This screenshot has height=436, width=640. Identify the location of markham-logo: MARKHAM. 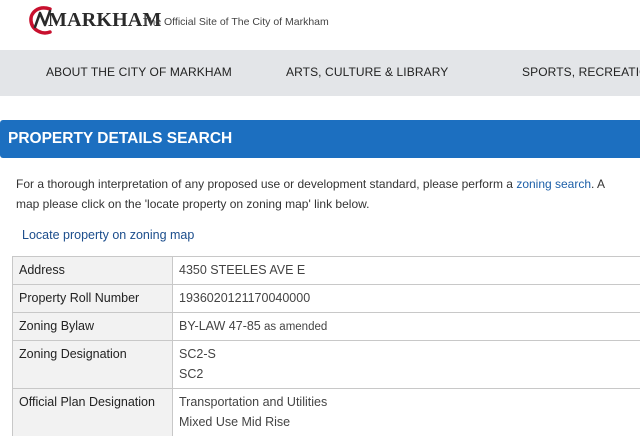
(95, 20).